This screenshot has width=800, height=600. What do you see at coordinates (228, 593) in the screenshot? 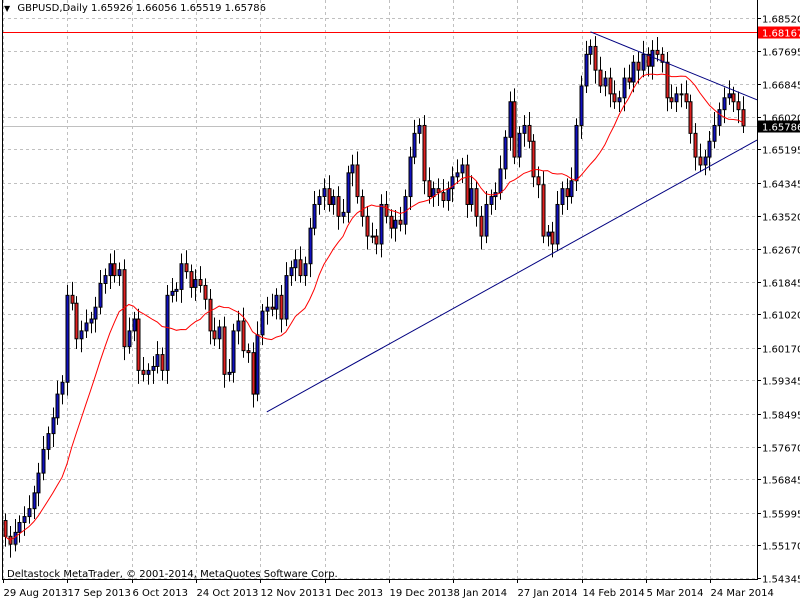
I see `x-tick-label: 24 Oct 2013` at bounding box center [228, 593].